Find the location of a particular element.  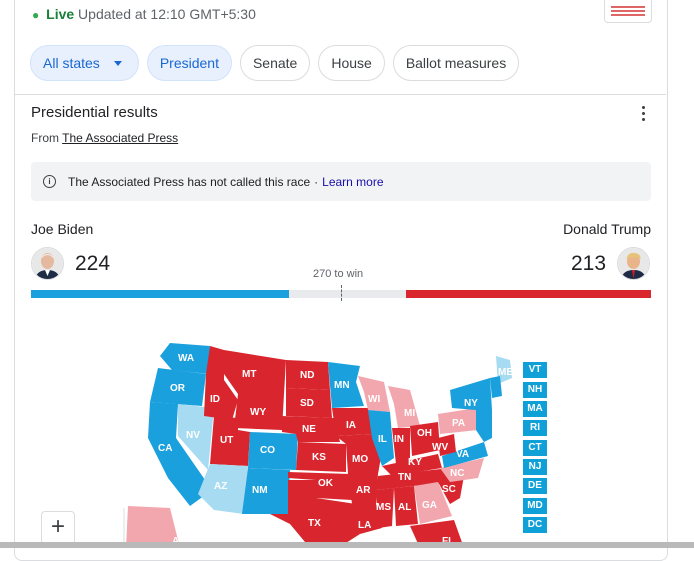

divider is located at coordinates (340, 94).